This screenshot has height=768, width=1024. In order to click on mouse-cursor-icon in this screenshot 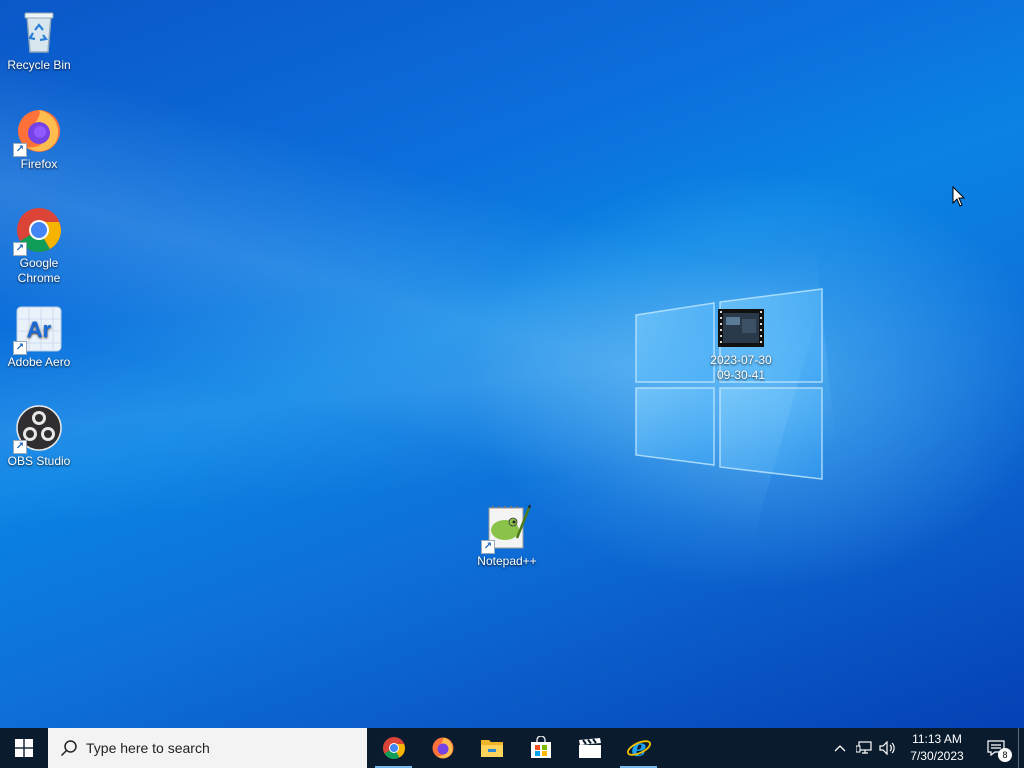, I will do `click(959, 196)`.